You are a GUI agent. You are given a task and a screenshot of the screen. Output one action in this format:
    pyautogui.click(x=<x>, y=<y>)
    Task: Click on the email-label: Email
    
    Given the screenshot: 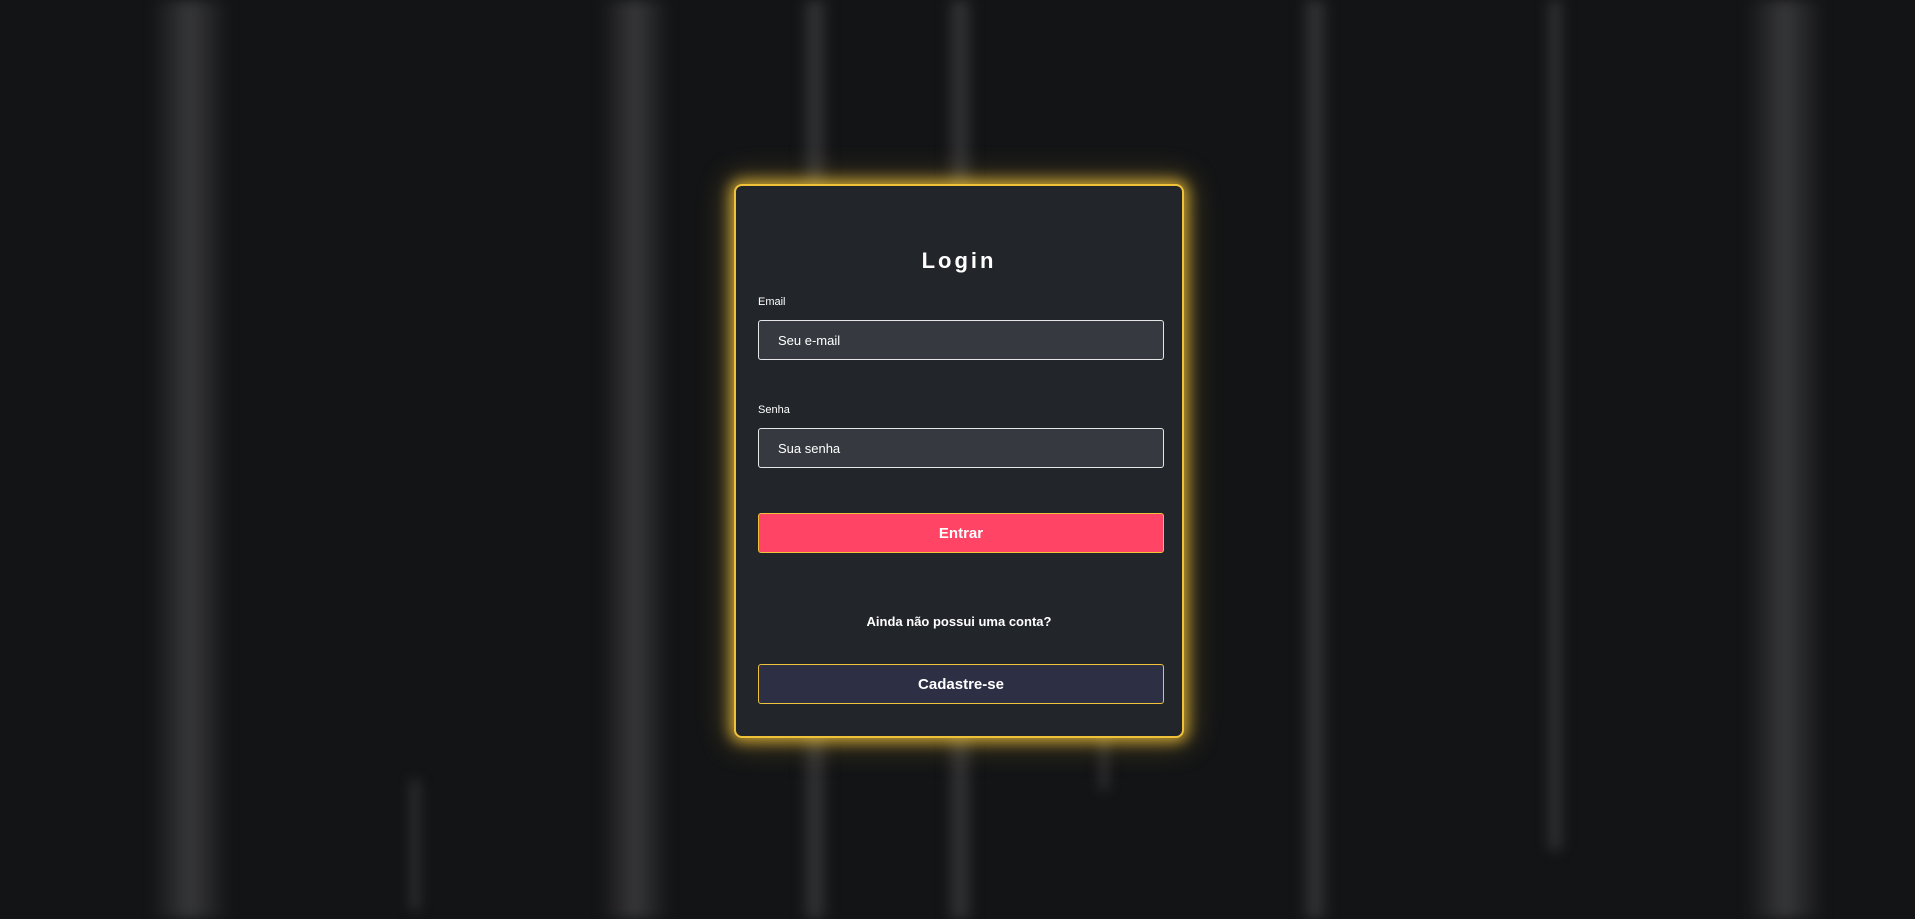 What is the action you would take?
    pyautogui.click(x=772, y=302)
    